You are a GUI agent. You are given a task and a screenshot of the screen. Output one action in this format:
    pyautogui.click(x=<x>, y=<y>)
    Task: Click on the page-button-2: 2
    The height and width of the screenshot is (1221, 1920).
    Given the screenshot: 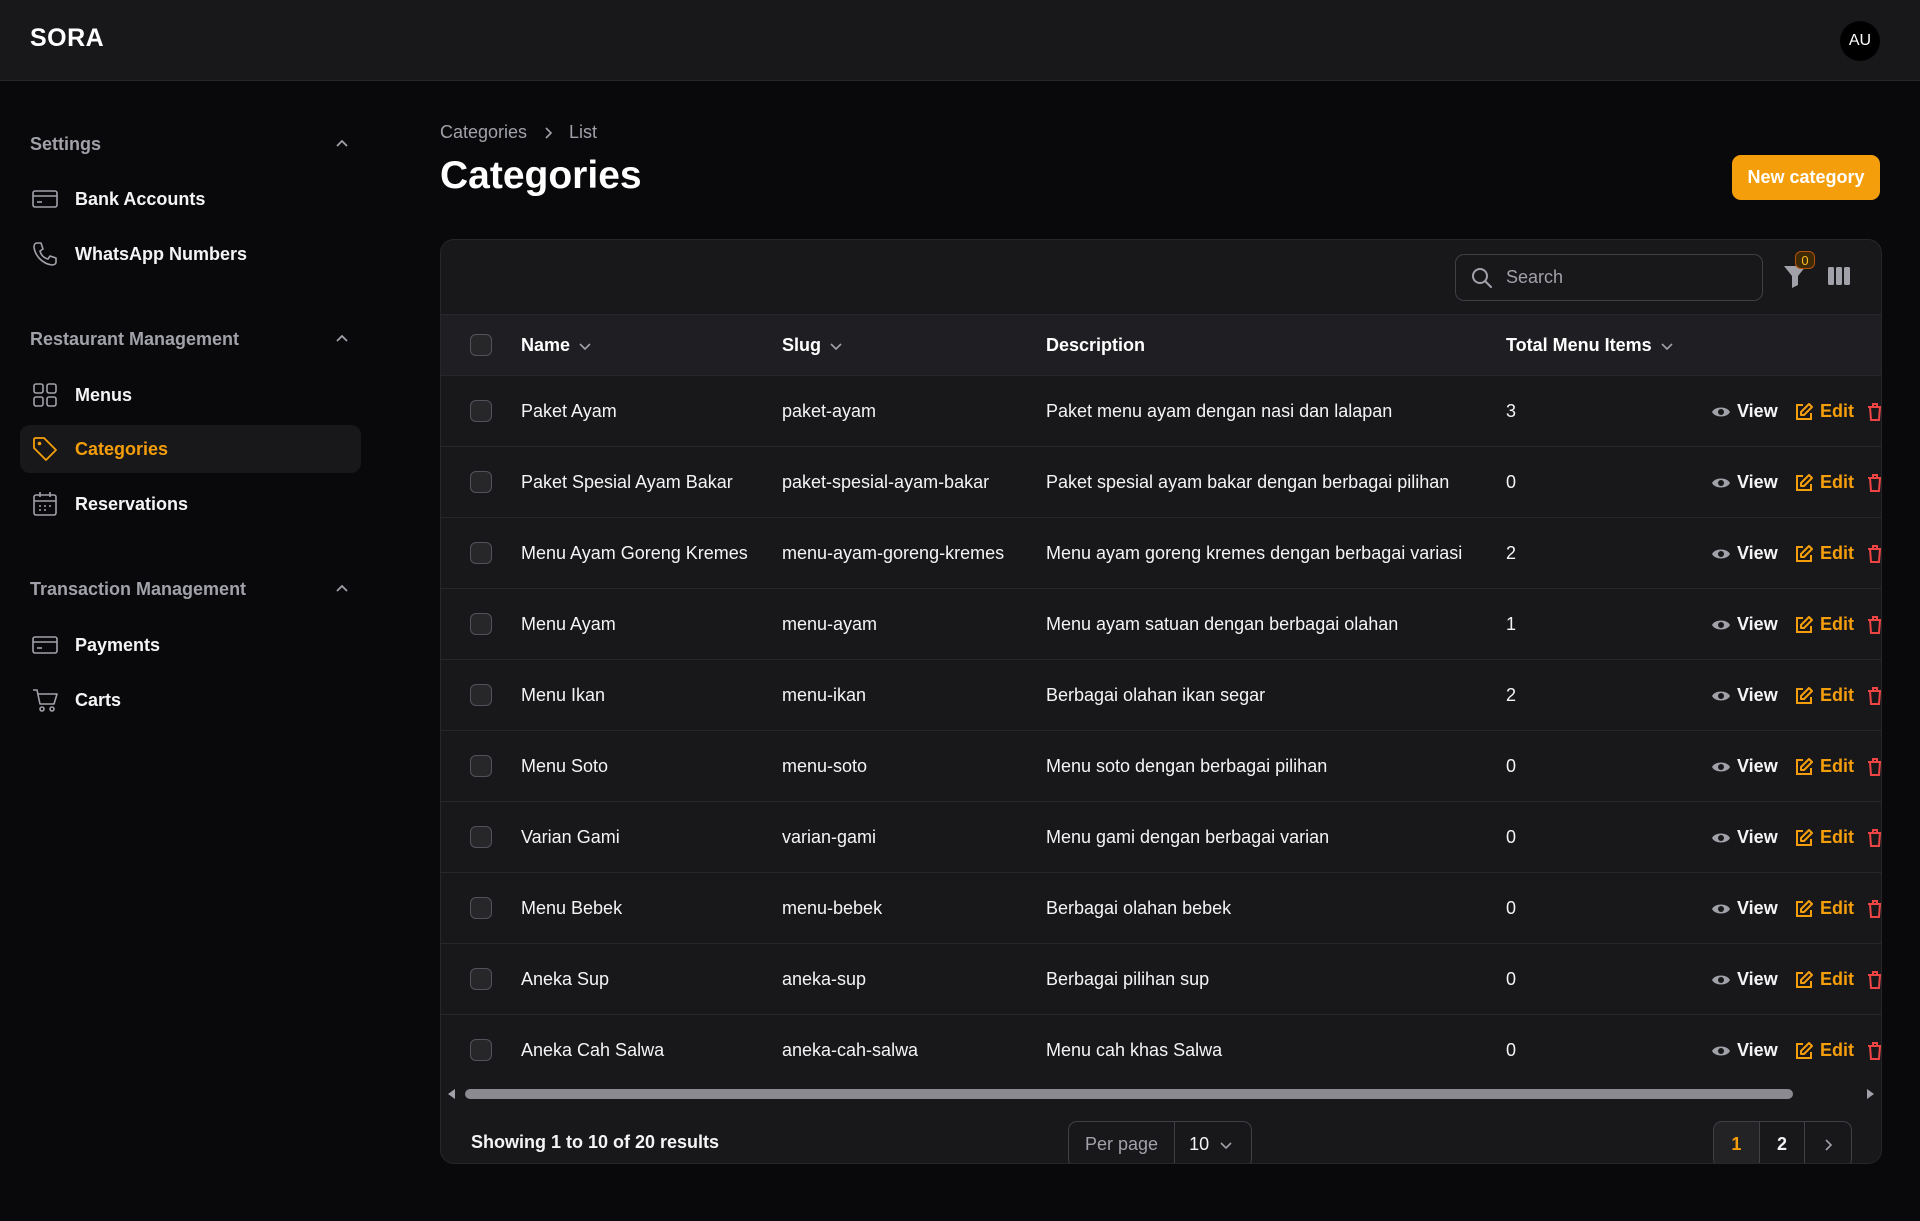 What is the action you would take?
    pyautogui.click(x=1783, y=1142)
    